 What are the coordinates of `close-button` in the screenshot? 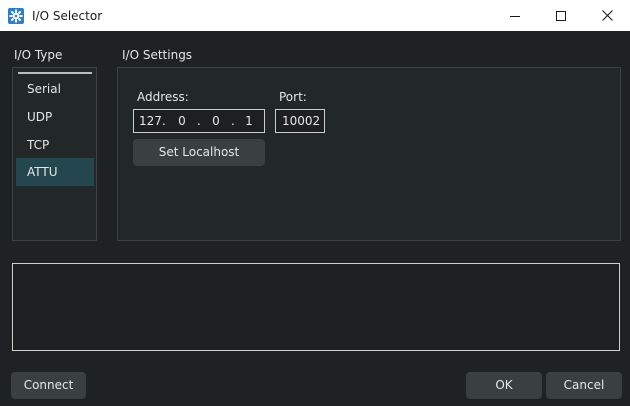 It's located at (607, 15).